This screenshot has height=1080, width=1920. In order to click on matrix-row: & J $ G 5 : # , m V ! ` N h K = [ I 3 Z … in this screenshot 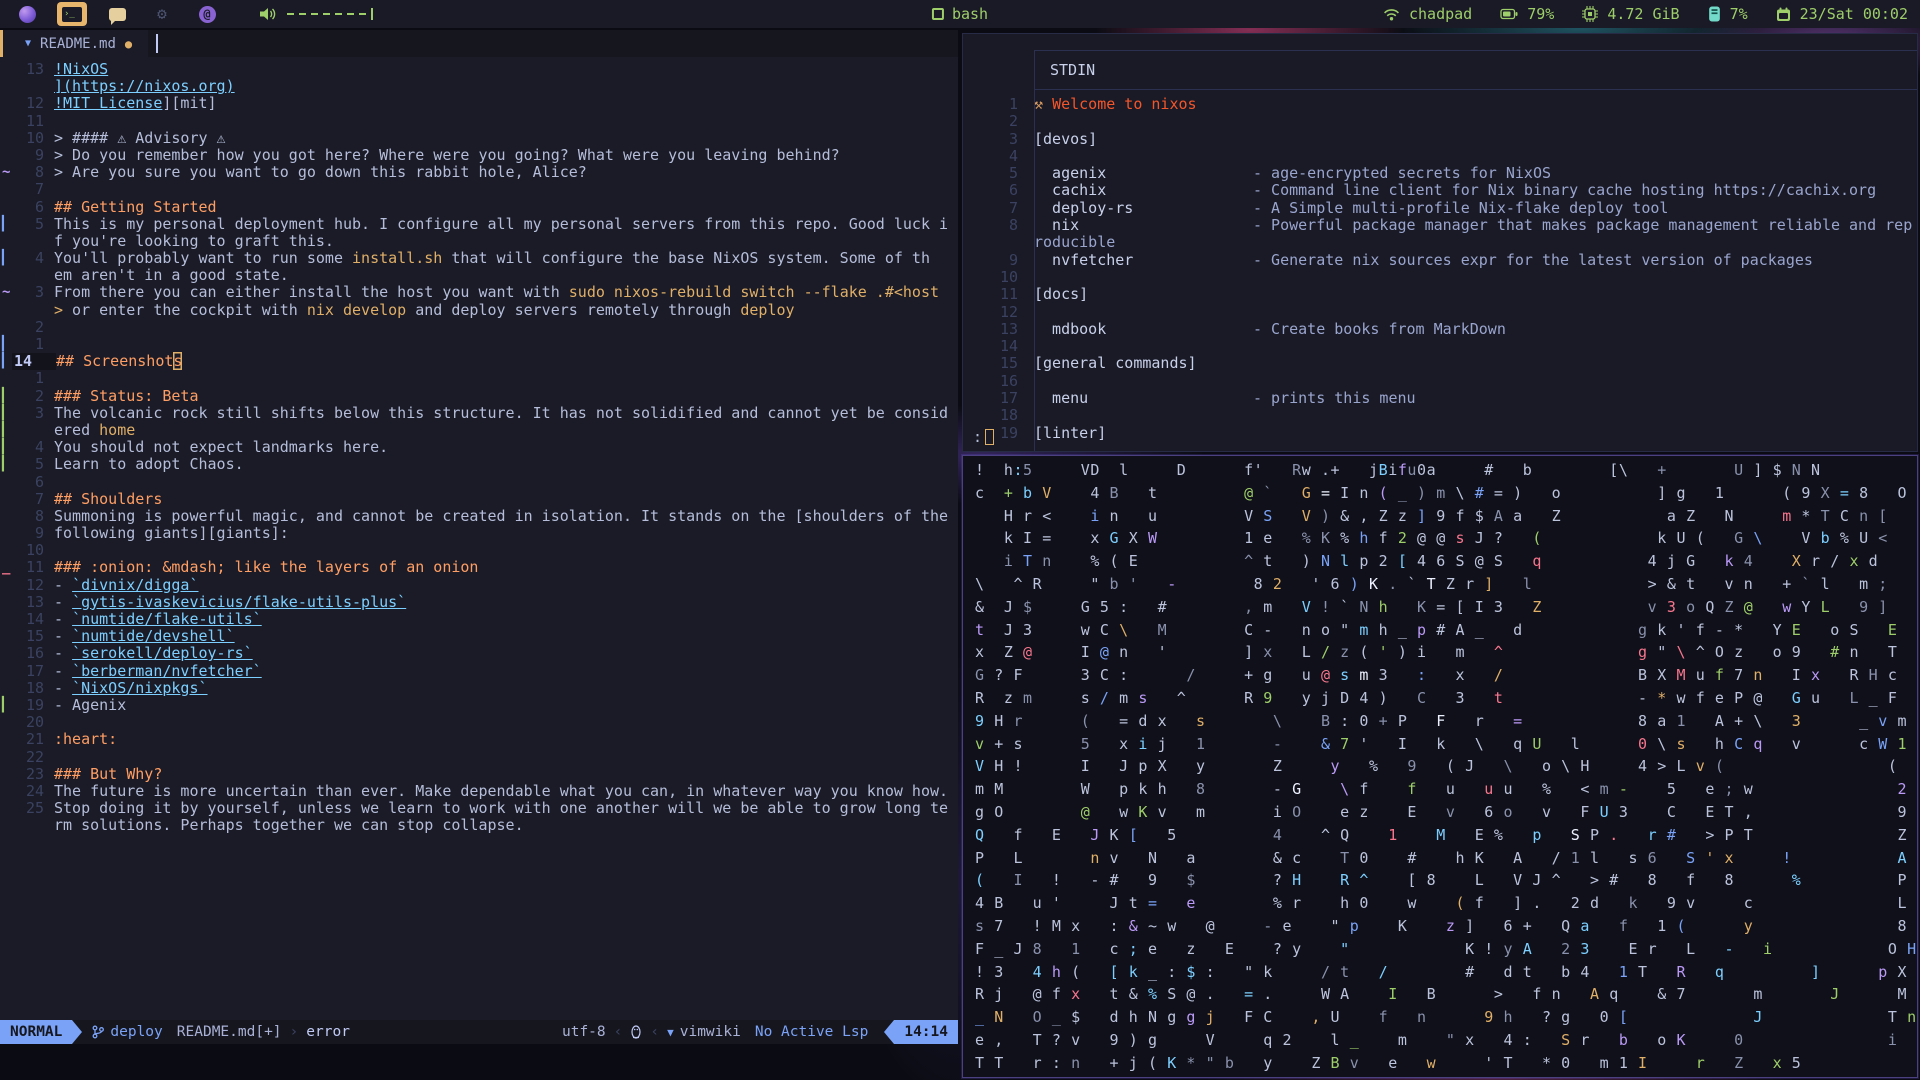, I will do `click(1446, 606)`.